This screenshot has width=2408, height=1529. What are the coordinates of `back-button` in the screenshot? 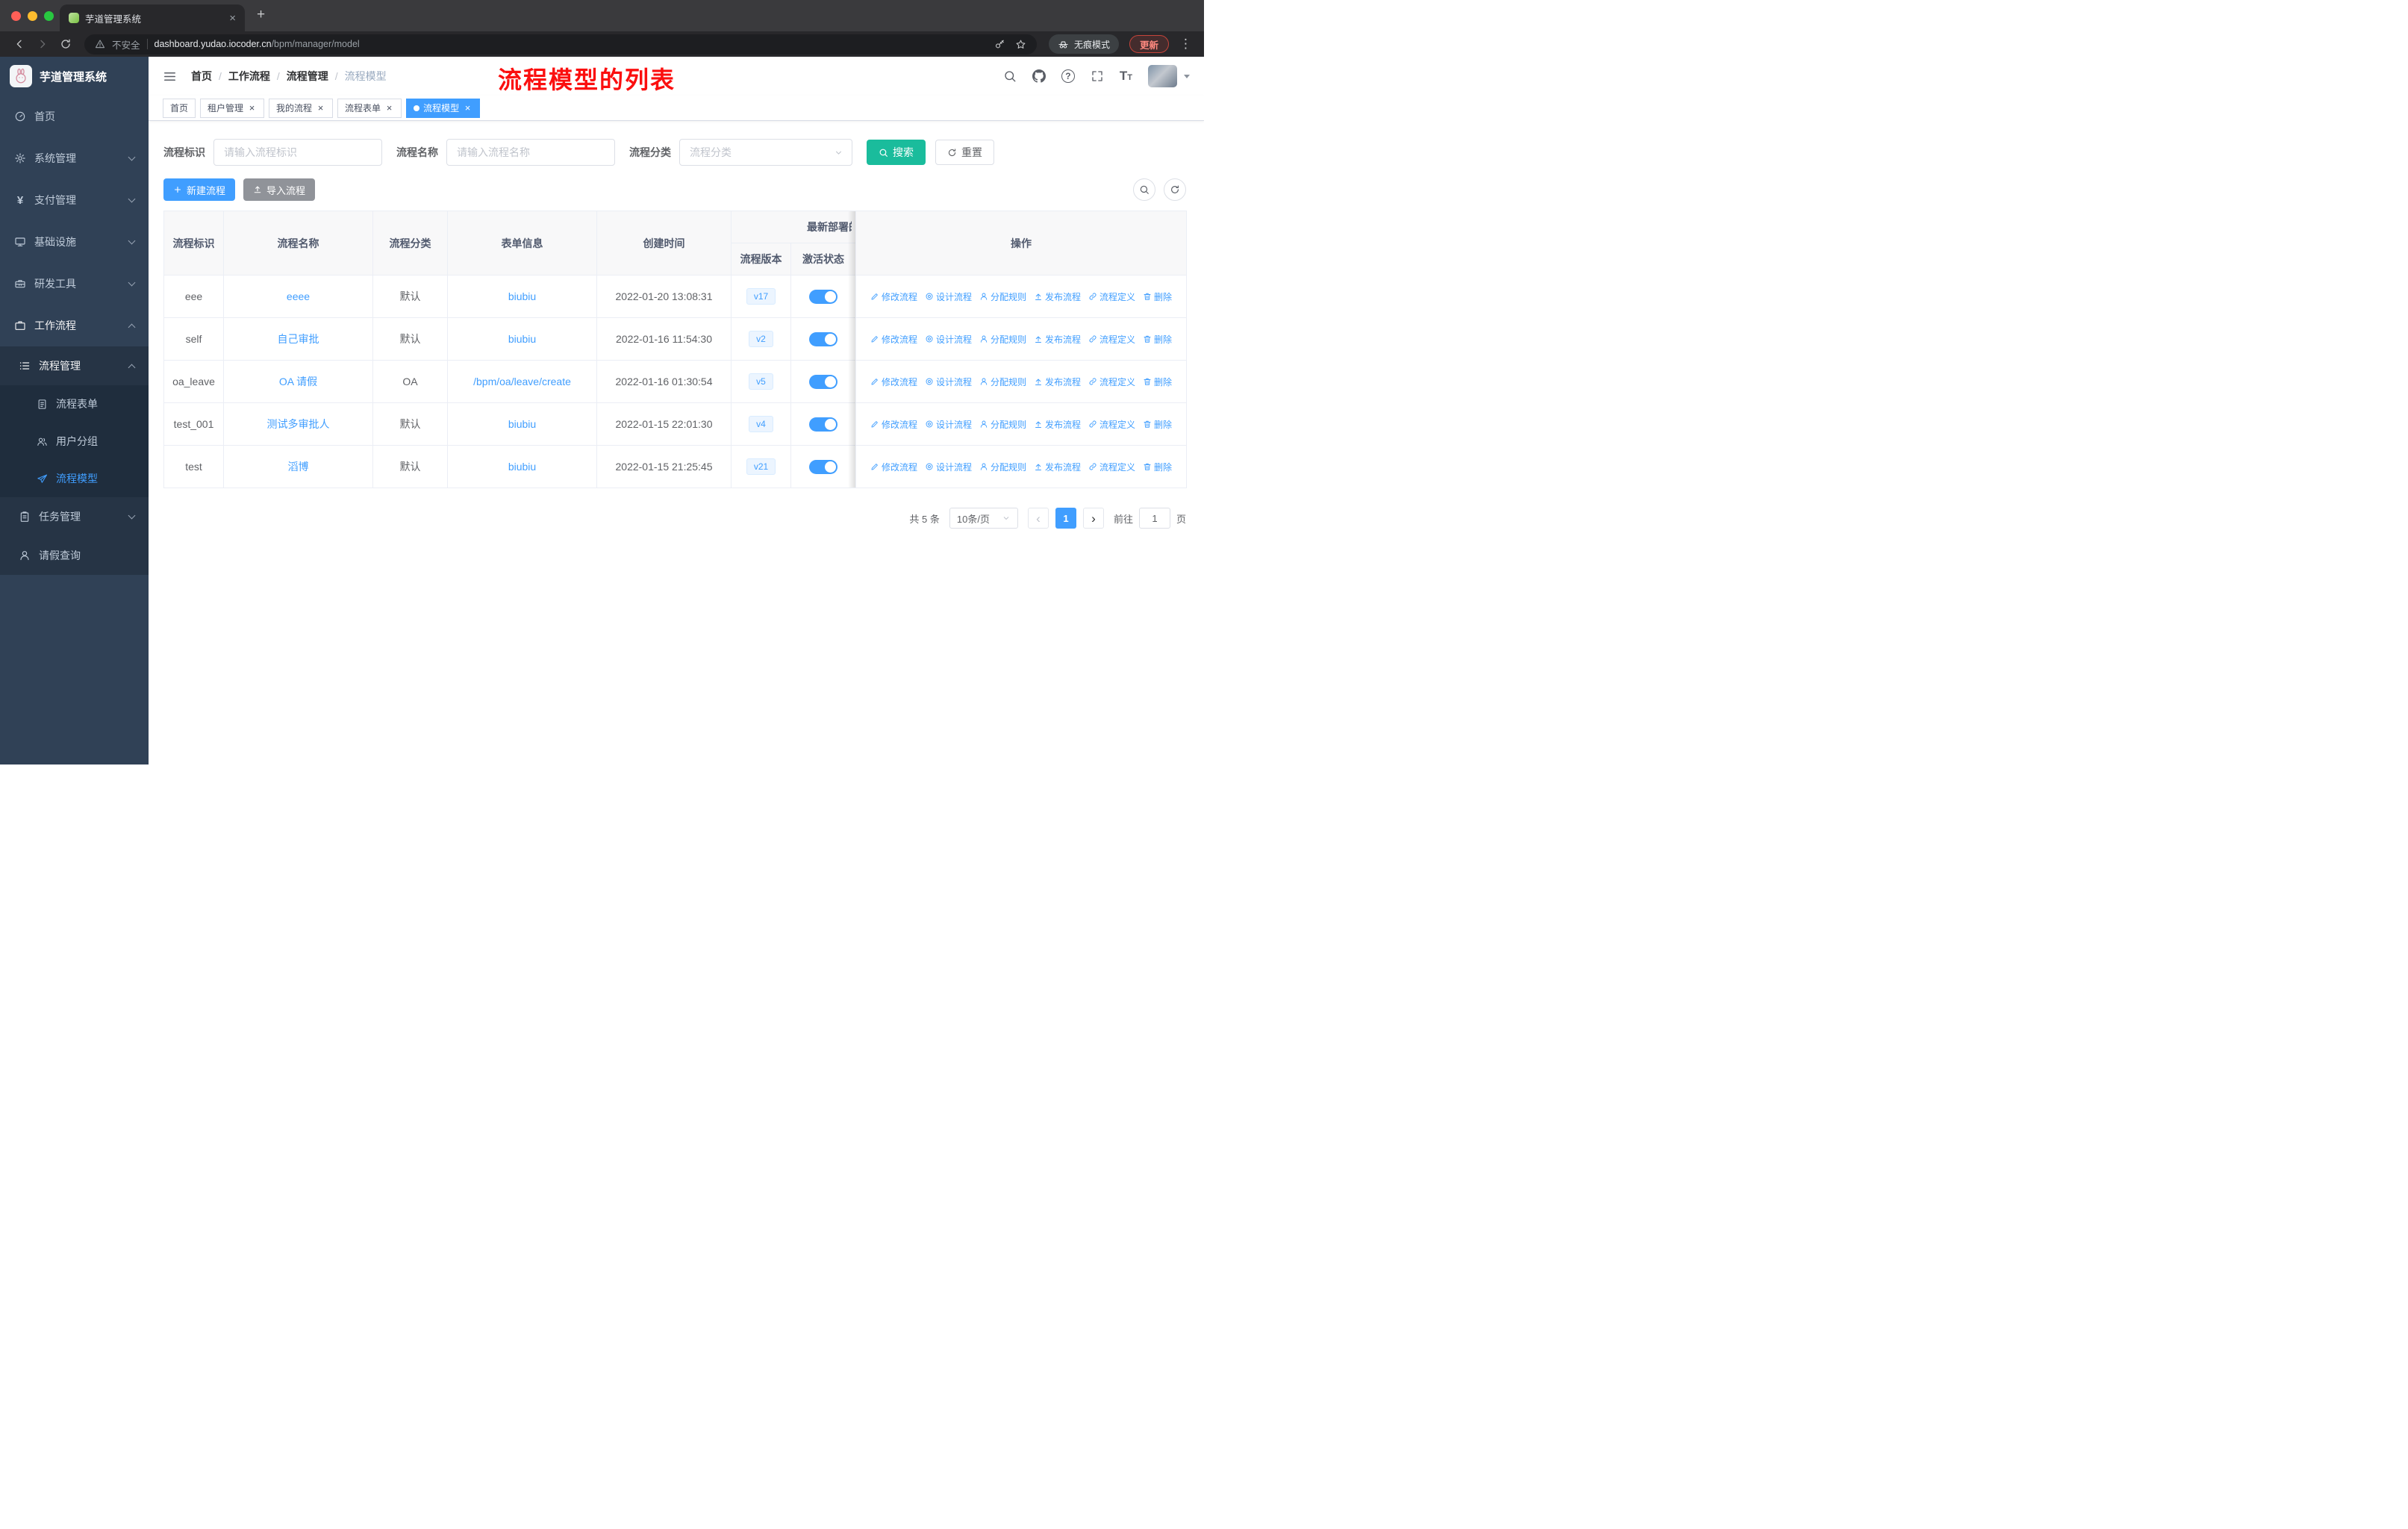 It's located at (19, 44).